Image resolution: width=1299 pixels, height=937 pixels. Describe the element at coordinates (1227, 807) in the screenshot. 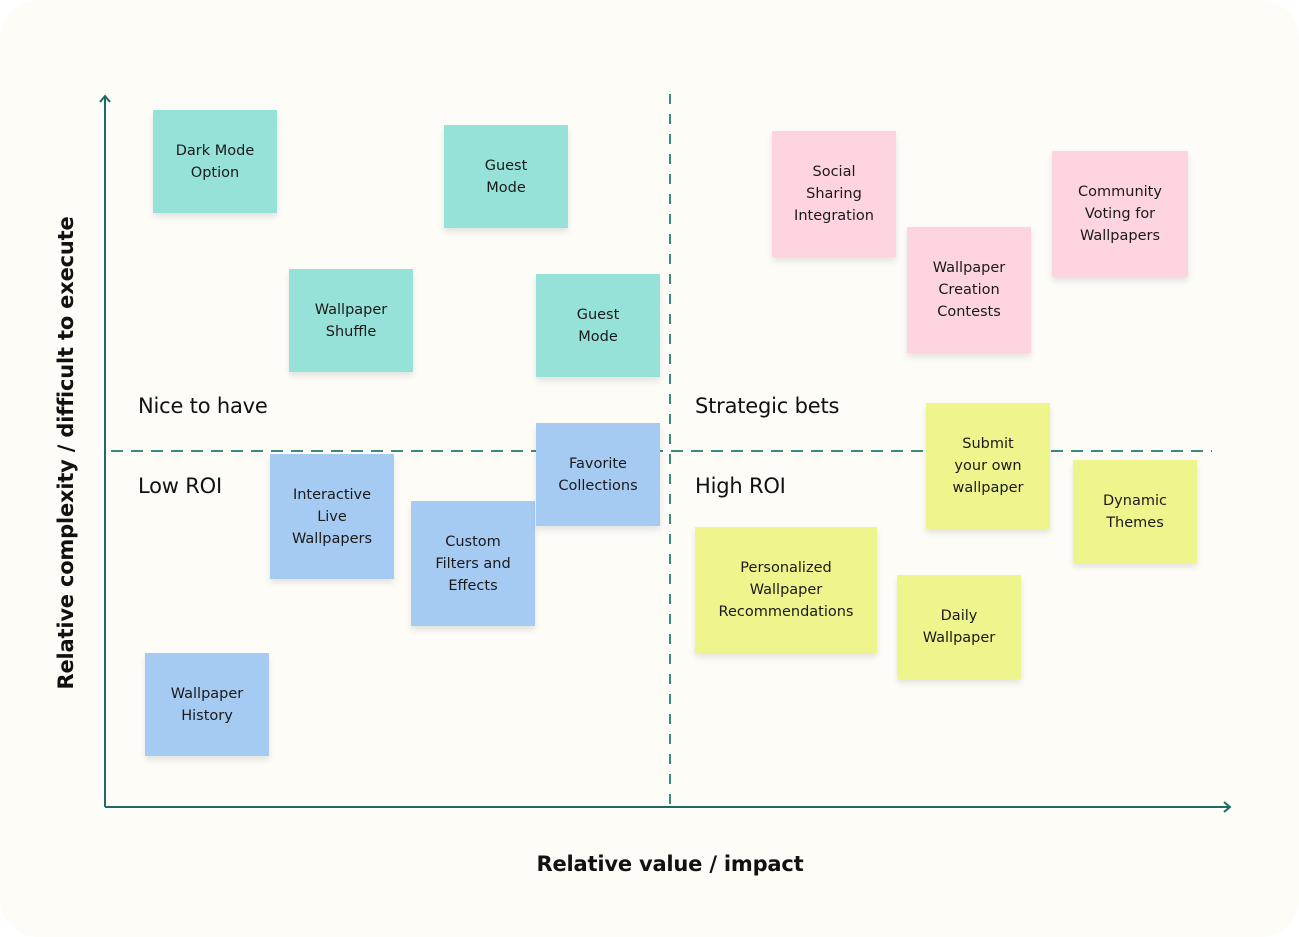

I see `x-axis-arrow-icon` at that location.